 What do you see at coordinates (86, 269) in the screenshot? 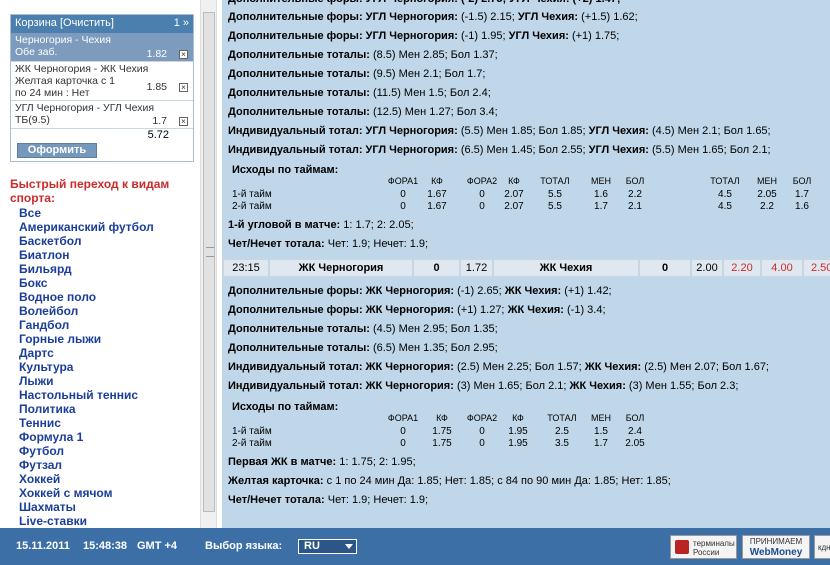
I see `sport-link: Бильярд` at bounding box center [86, 269].